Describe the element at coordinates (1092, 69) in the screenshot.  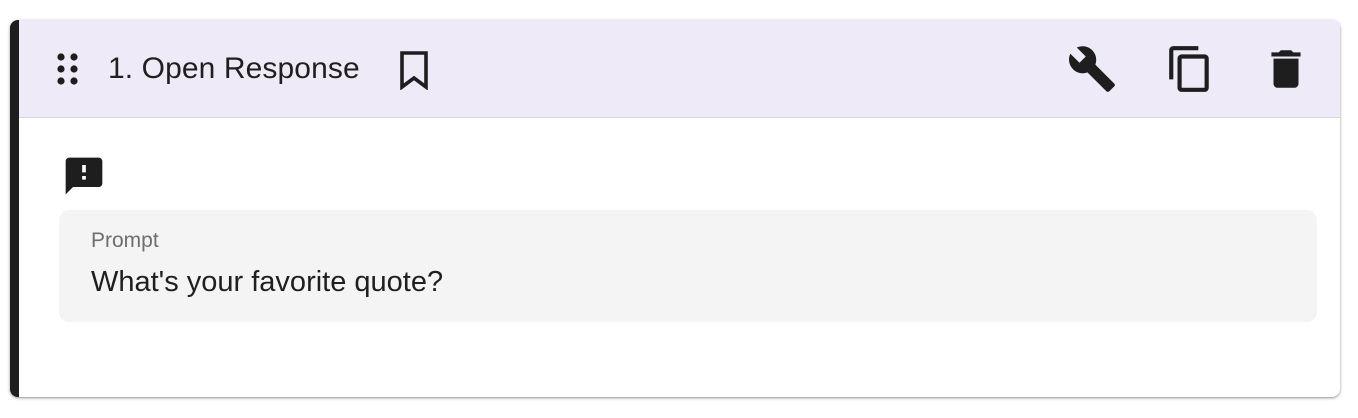
I see `wrench-icon` at that location.